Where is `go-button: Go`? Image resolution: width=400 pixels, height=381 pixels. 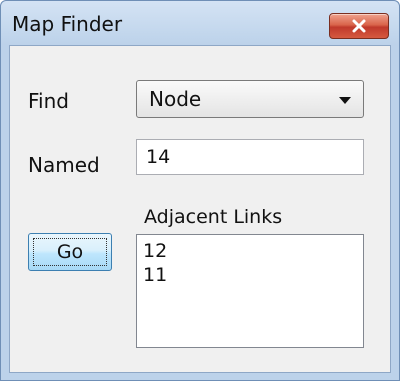
go-button: Go is located at coordinates (70, 252).